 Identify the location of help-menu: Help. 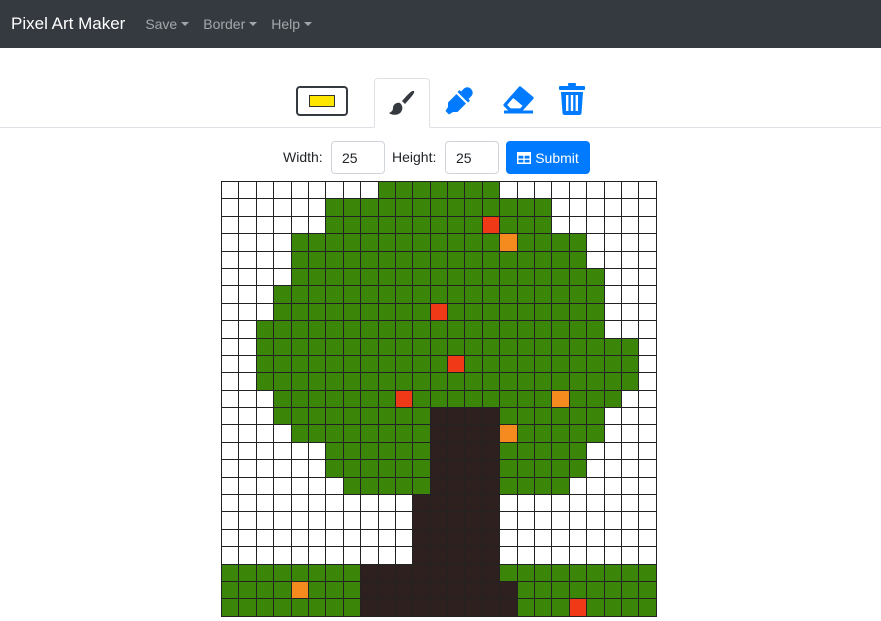
(292, 24).